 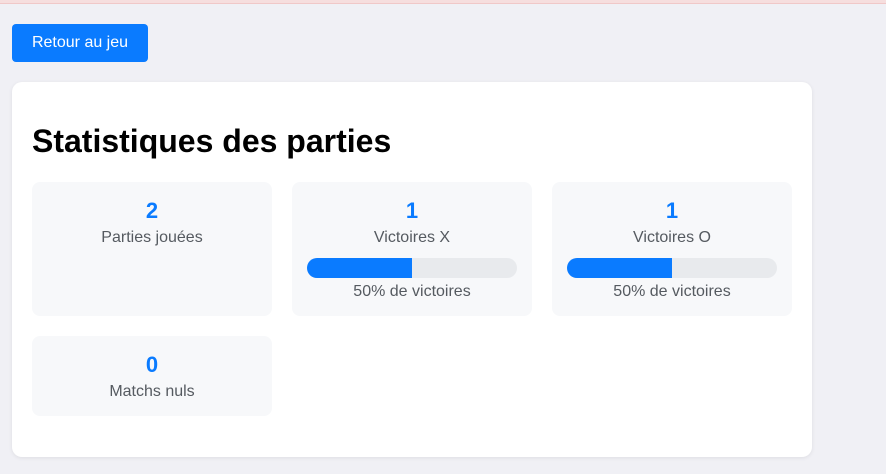 What do you see at coordinates (152, 237) in the screenshot?
I see `games-played-label: Parties jouées` at bounding box center [152, 237].